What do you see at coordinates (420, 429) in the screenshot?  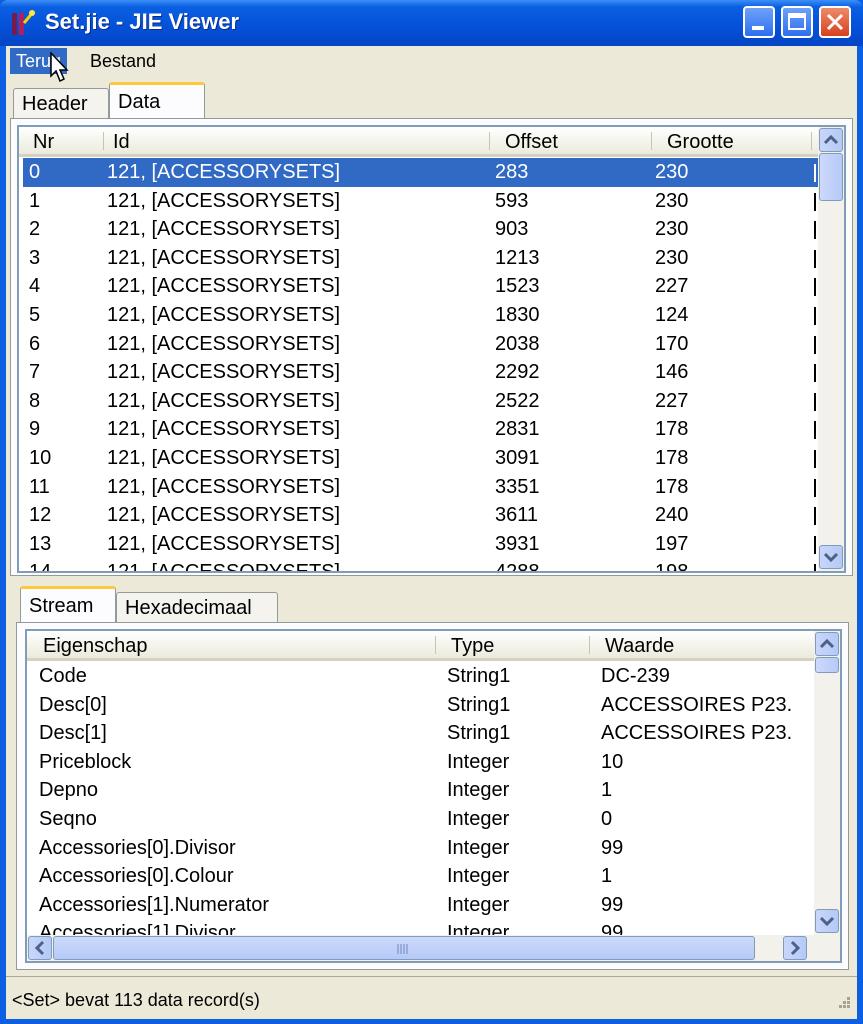 I see `table-row: 9 121, [ACCESSORYSETS] 2831 178` at bounding box center [420, 429].